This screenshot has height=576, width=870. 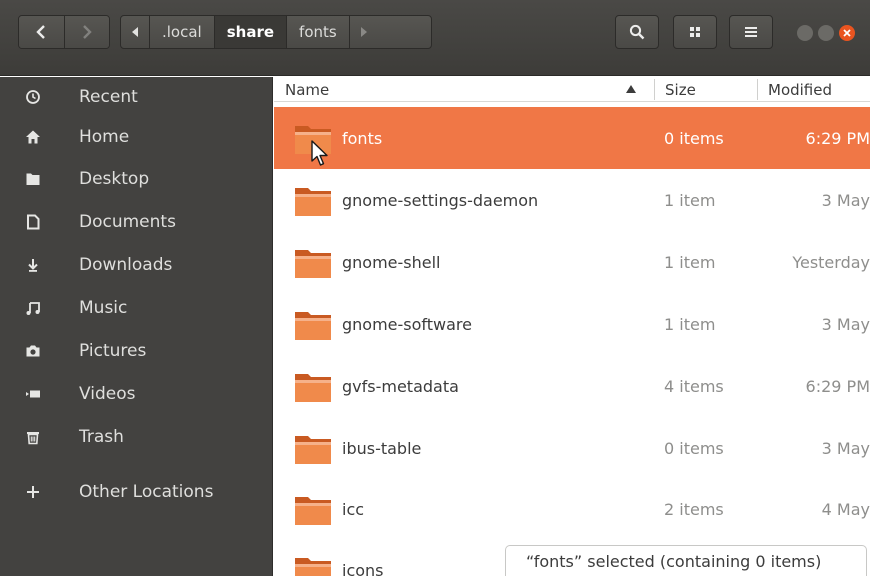 What do you see at coordinates (33, 492) in the screenshot?
I see `plus-icon` at bounding box center [33, 492].